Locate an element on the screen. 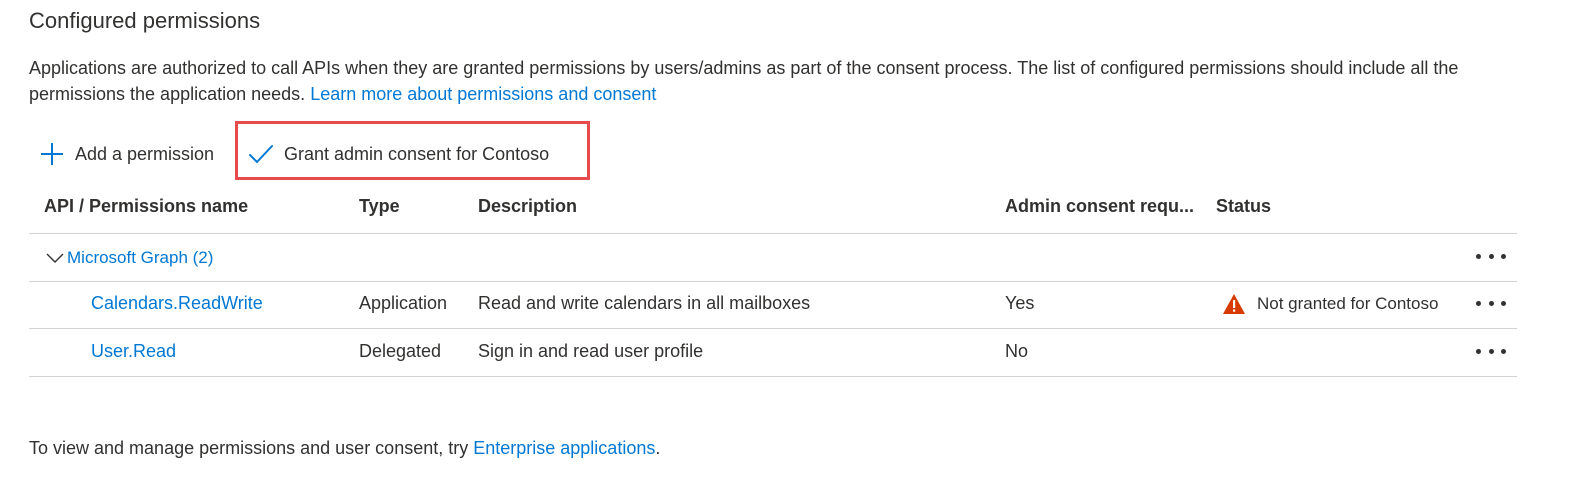 This screenshot has height=493, width=1580. add-permission-label: Add a permission is located at coordinates (145, 153).